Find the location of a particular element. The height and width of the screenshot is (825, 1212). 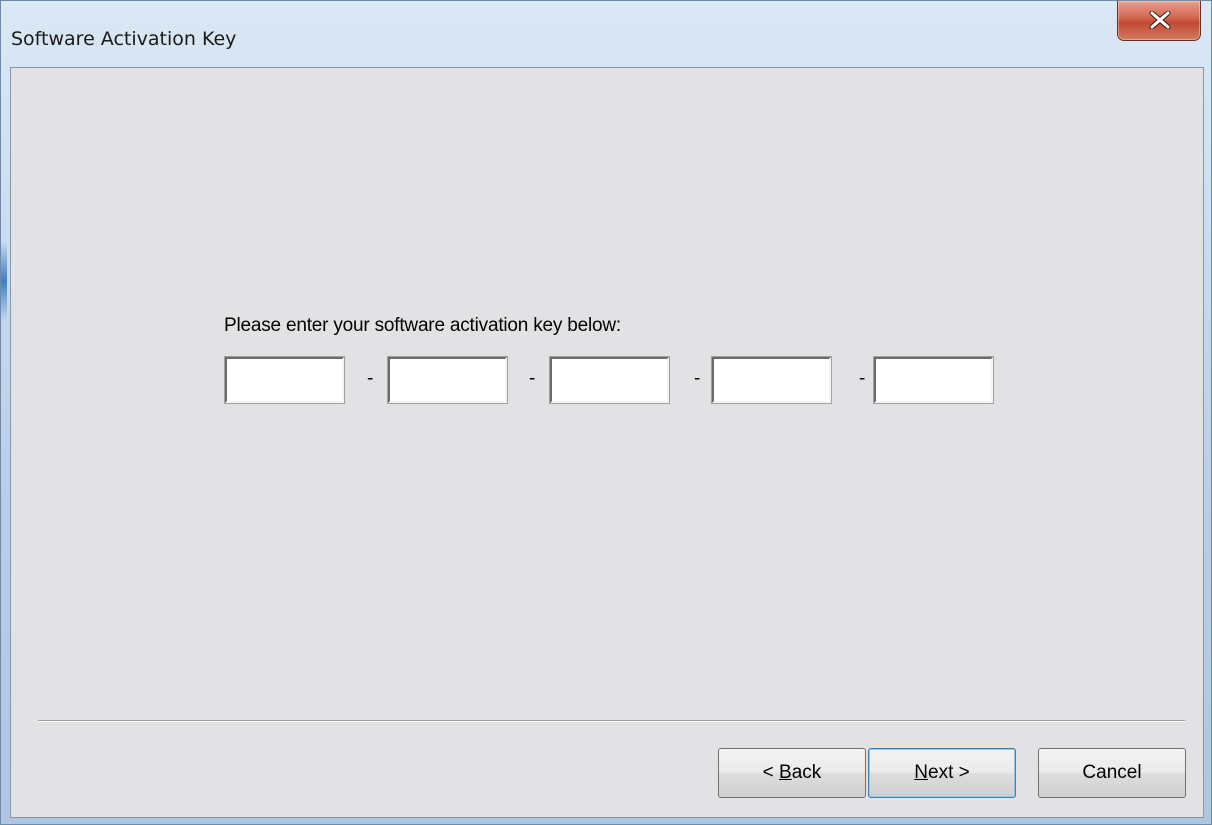

next-button: Next > is located at coordinates (942, 773).